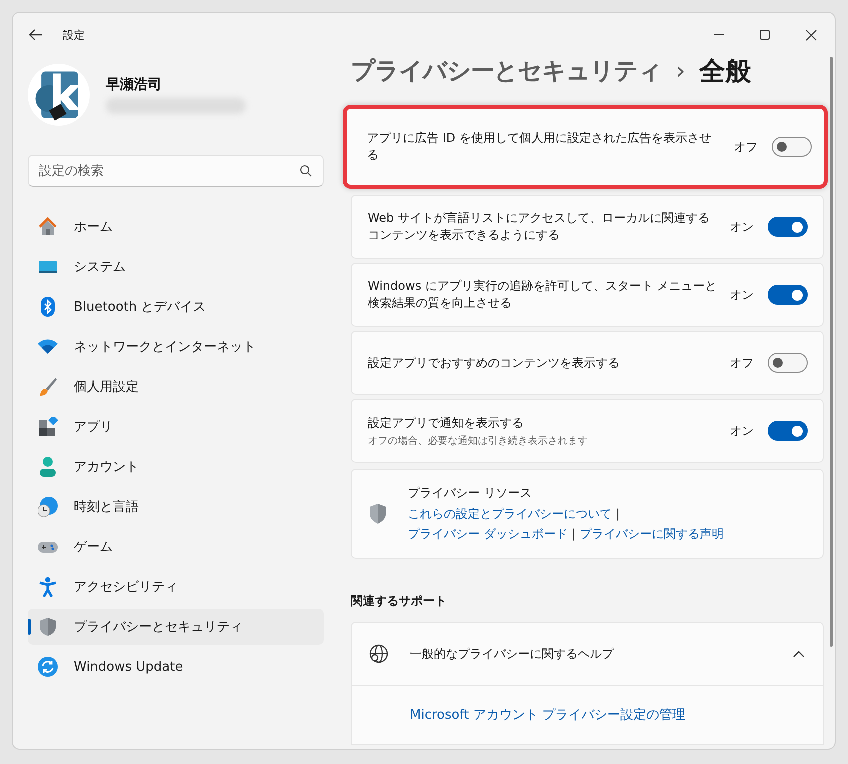 The width and height of the screenshot is (848, 764). I want to click on house-icon, so click(48, 227).